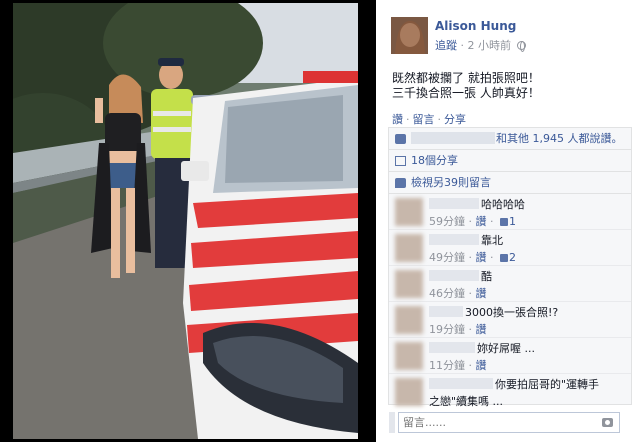  Describe the element at coordinates (607, 422) in the screenshot. I see `camera-icon` at that location.